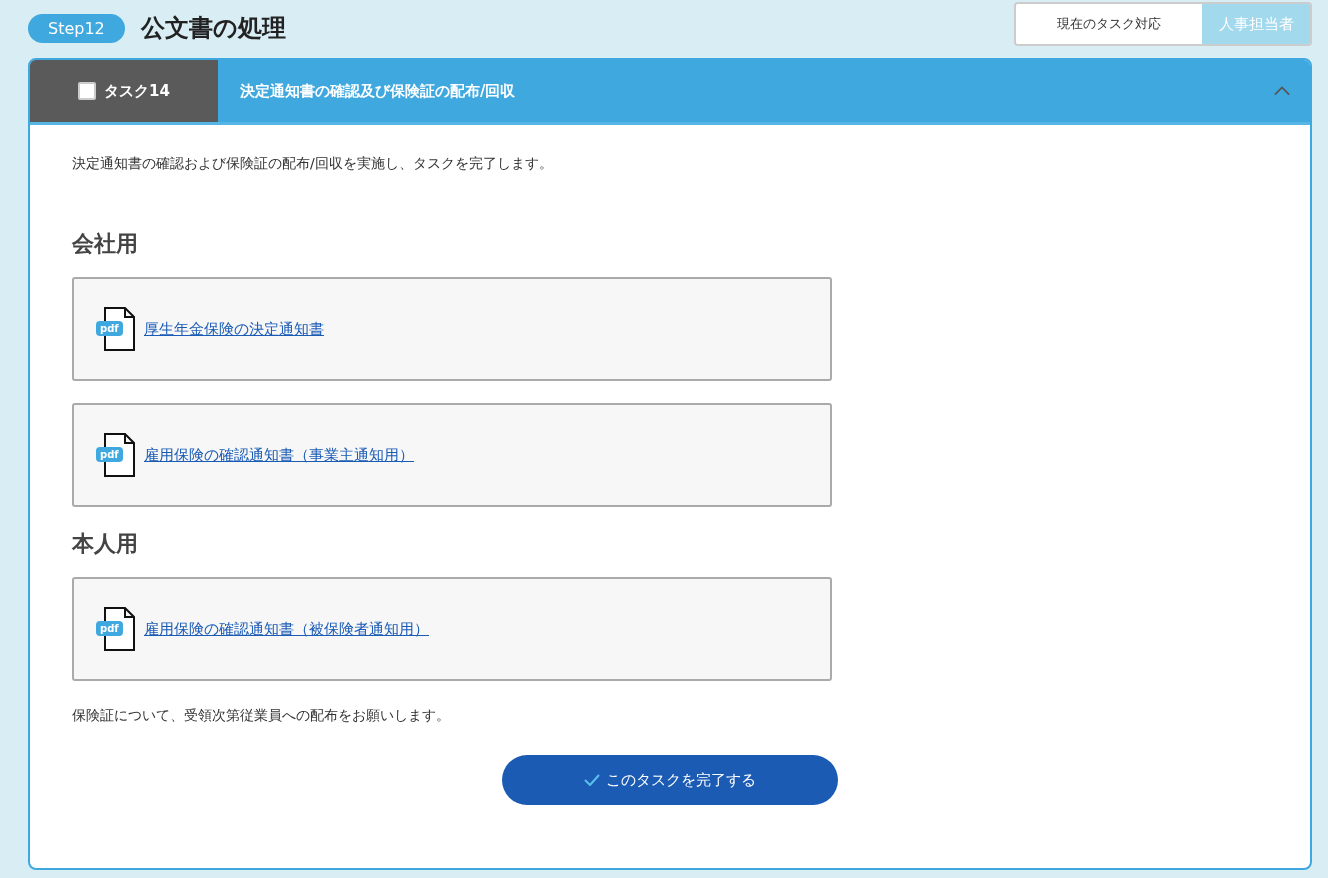 The width and height of the screenshot is (1328, 878). I want to click on task-number: タスク14, so click(137, 91).